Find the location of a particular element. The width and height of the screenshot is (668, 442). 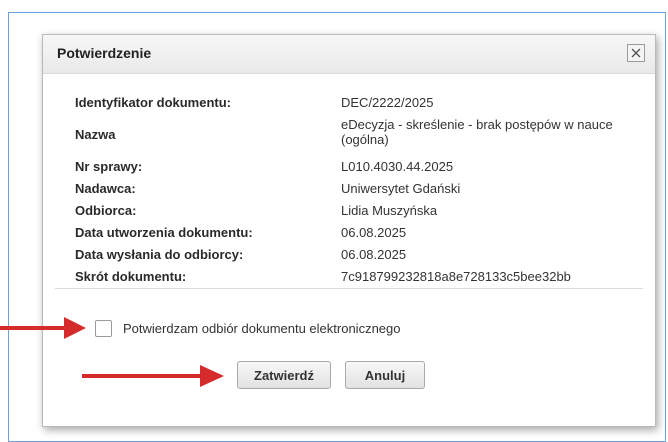

confirm-receipt-checkbox is located at coordinates (103, 328).